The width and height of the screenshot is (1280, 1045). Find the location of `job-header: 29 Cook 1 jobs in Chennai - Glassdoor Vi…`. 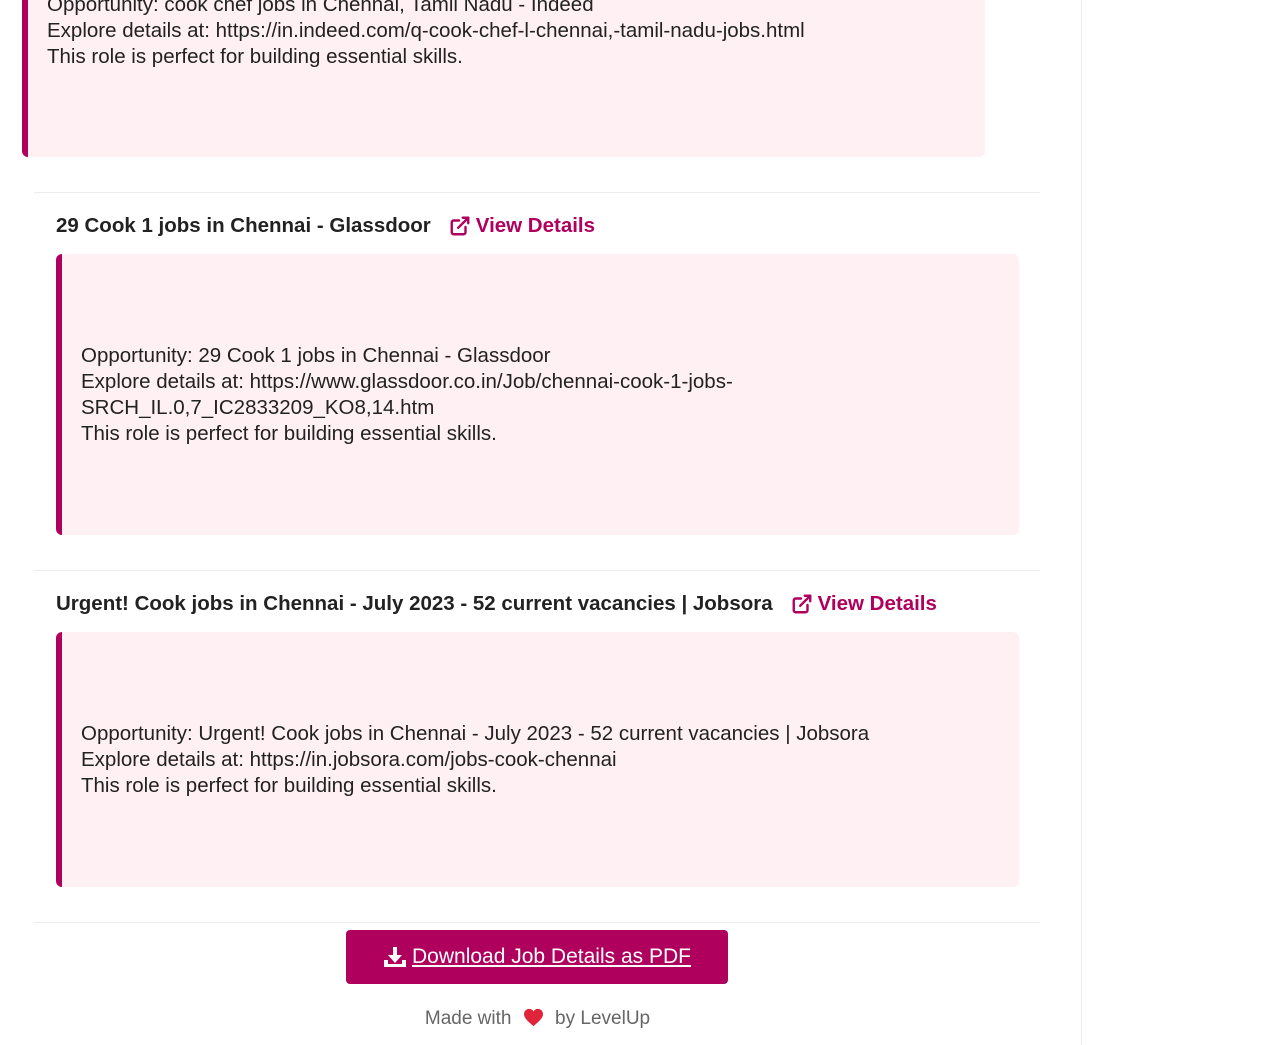

job-header: 29 Cook 1 jobs in Chennai - Glassdoor Vi… is located at coordinates (325, 226).